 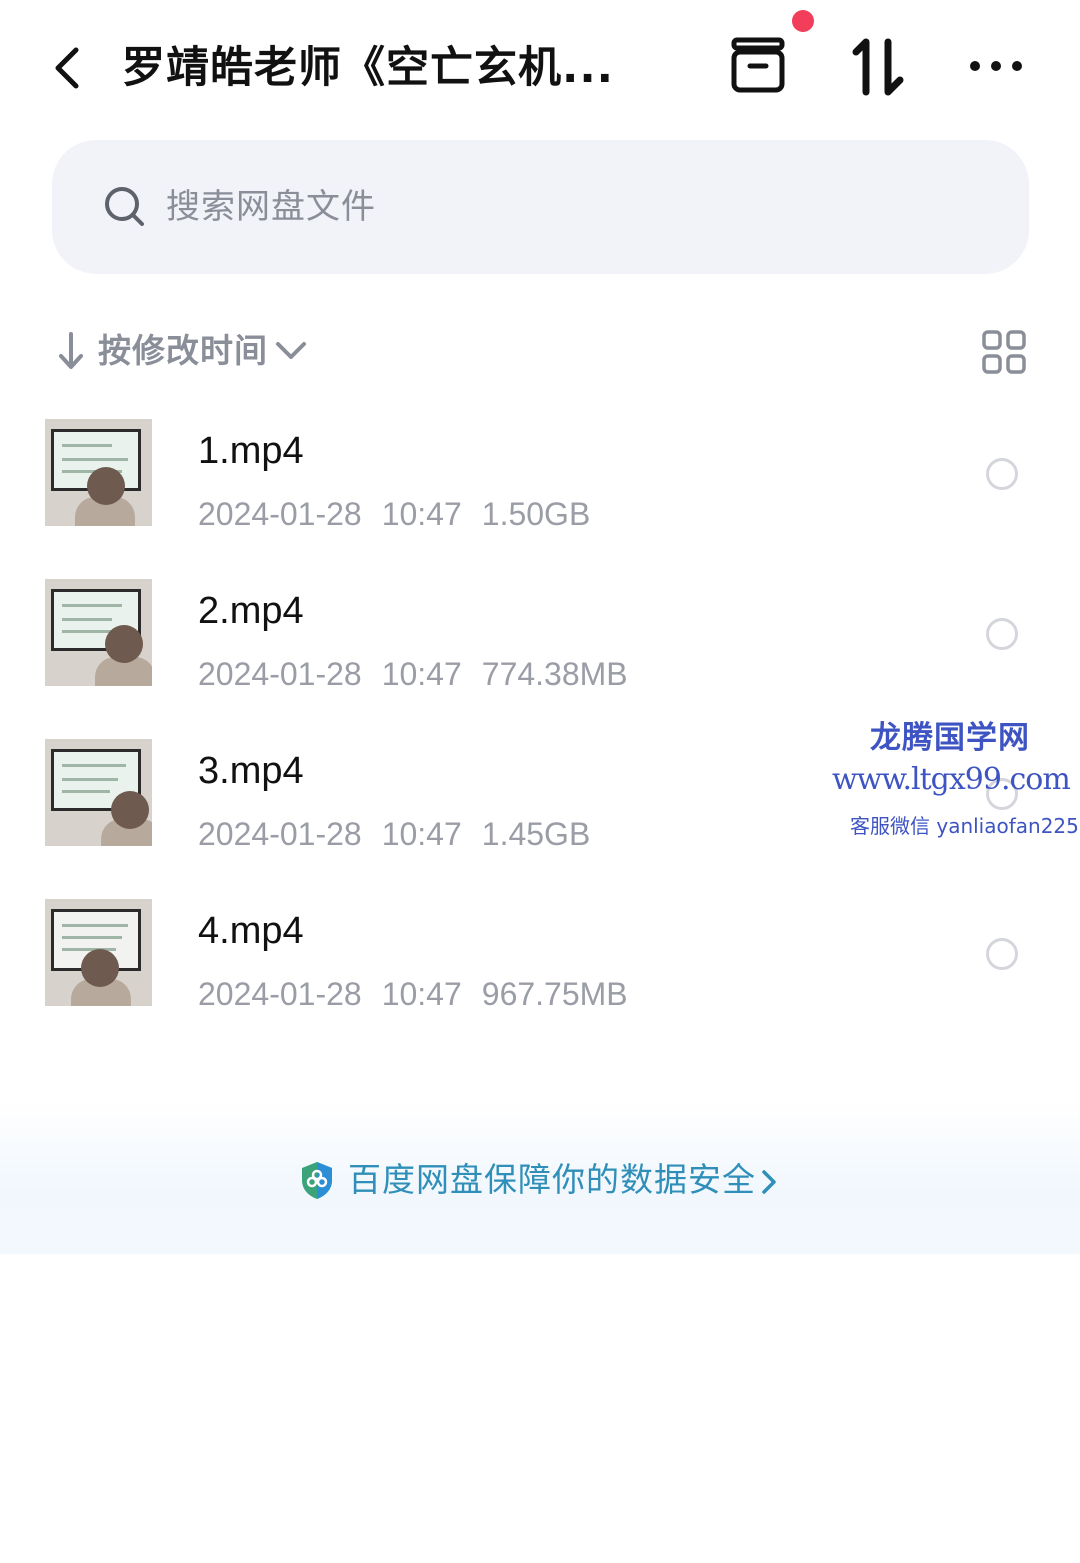 What do you see at coordinates (540, 640) in the screenshot?
I see `file-row: 2.mp4 2024-01-28 10:47 774.38MB` at bounding box center [540, 640].